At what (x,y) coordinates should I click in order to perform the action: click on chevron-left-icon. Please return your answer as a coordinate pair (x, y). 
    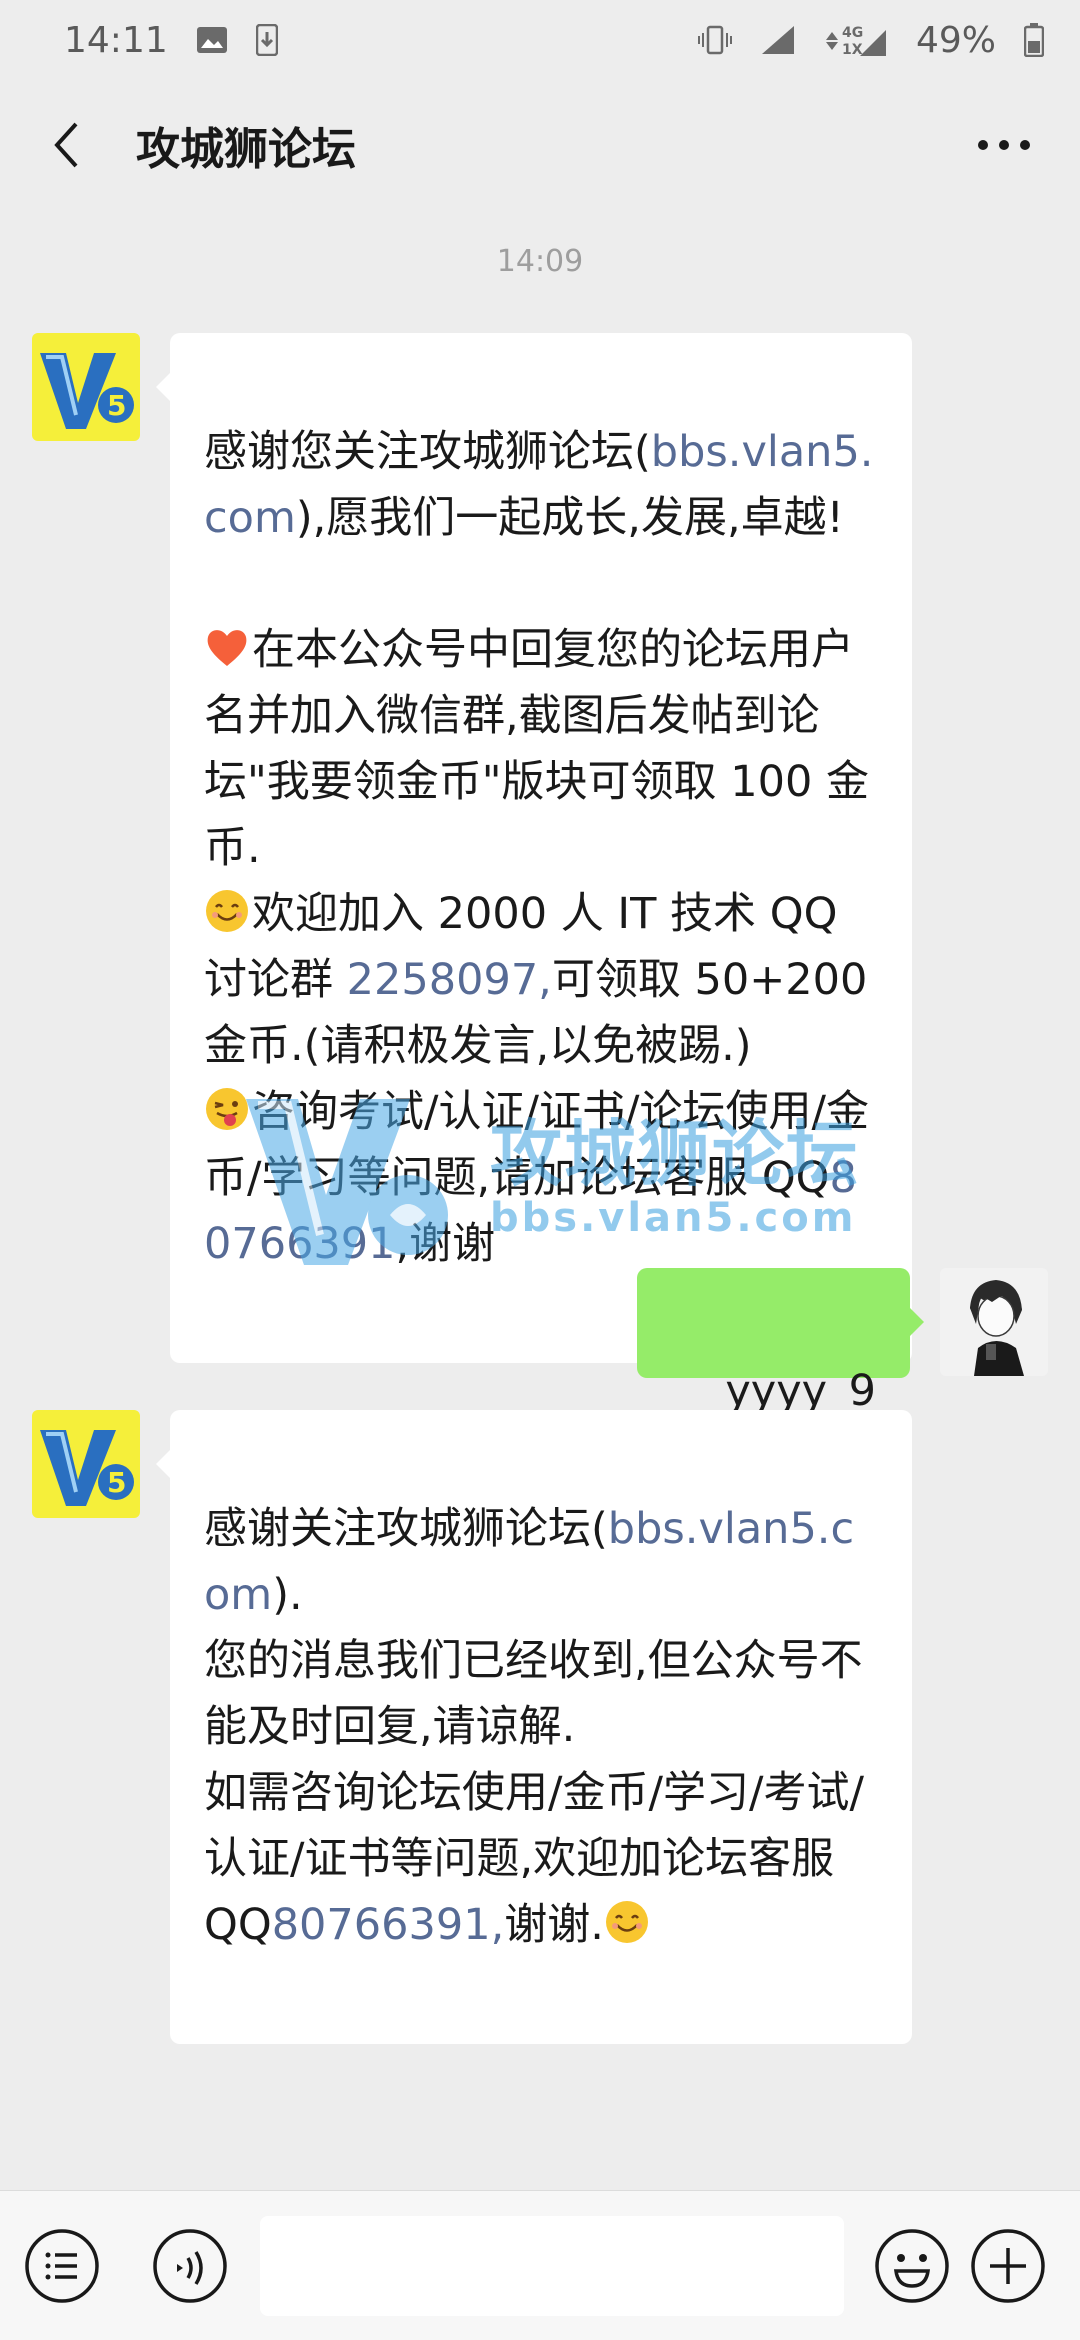
    Looking at the image, I should click on (66, 145).